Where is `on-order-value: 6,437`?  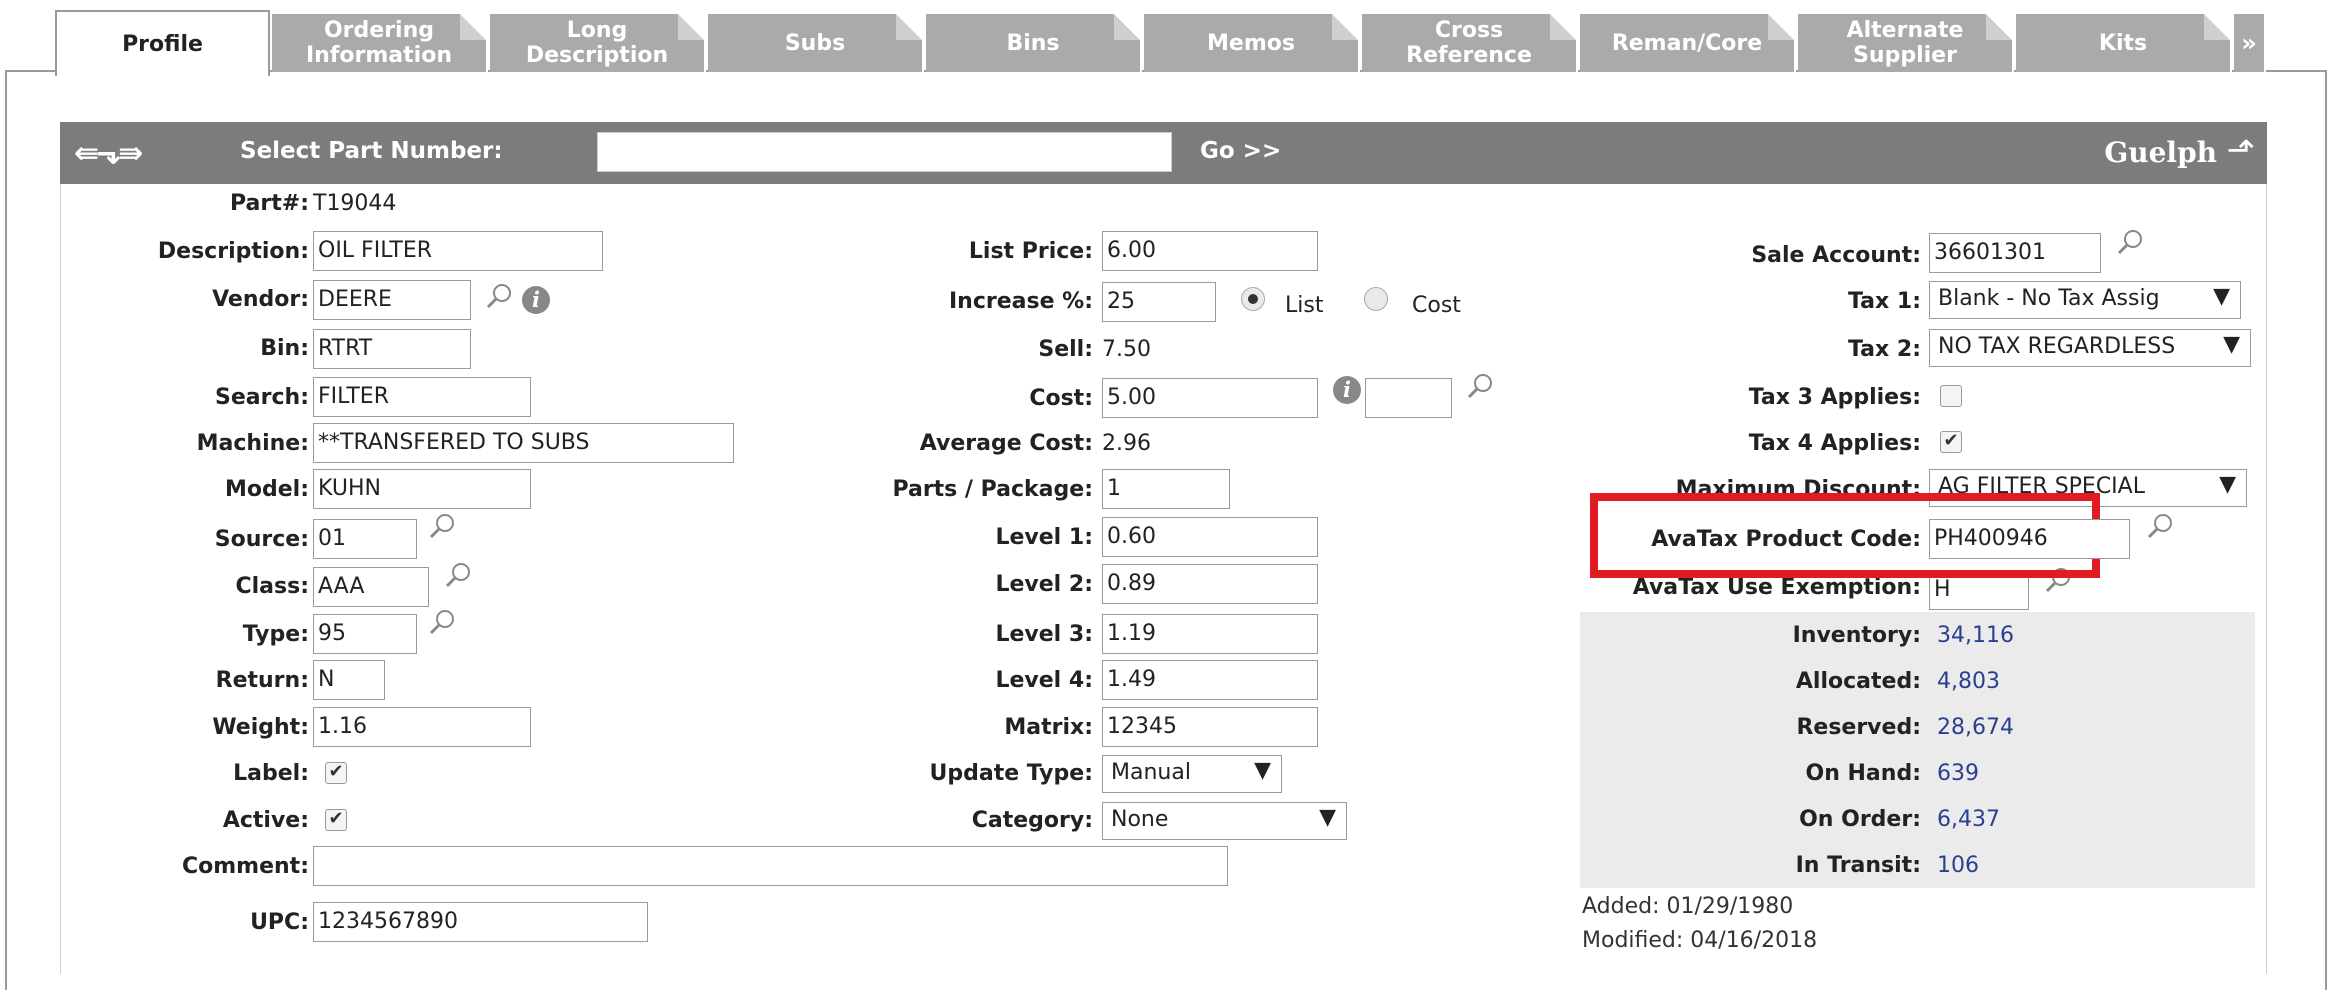 on-order-value: 6,437 is located at coordinates (1968, 819).